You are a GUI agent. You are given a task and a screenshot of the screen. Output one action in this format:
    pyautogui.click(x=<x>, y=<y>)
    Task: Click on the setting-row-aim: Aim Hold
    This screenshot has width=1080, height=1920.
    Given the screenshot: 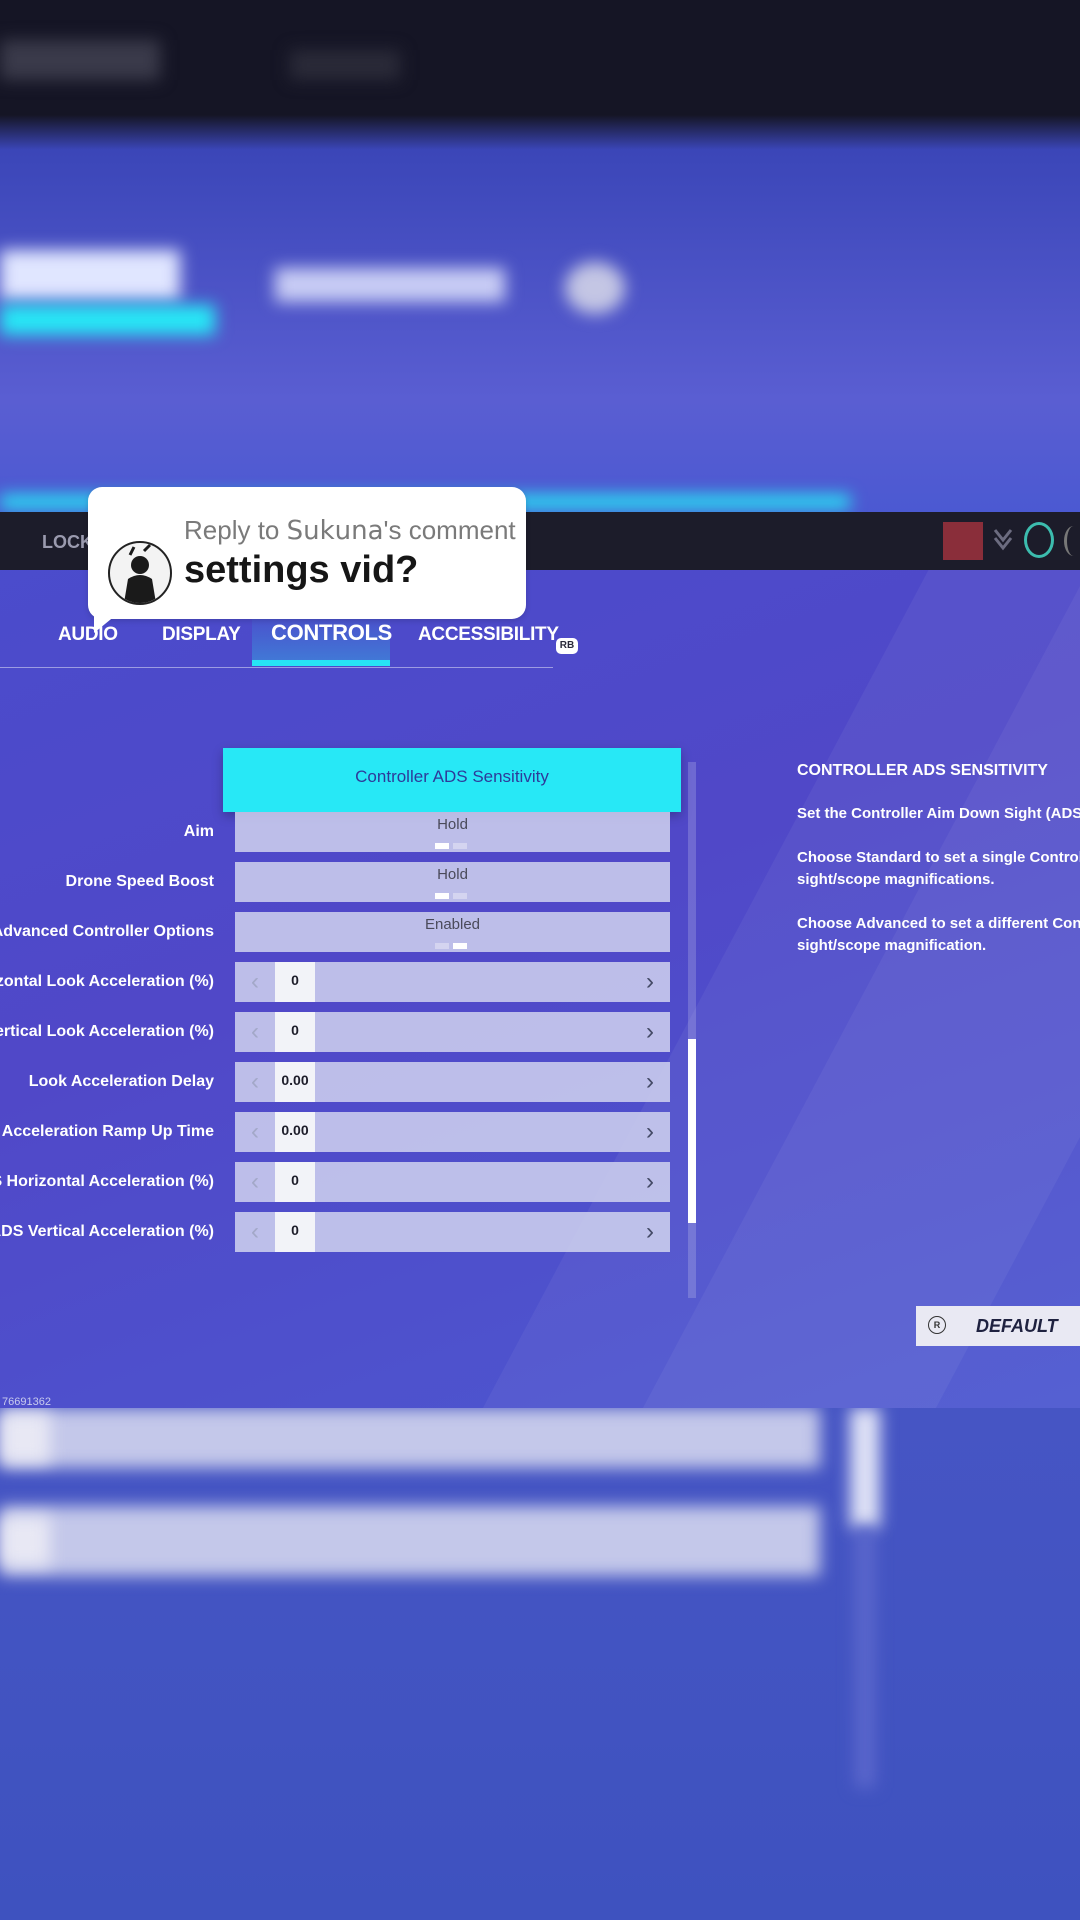 What is the action you would take?
    pyautogui.click(x=340, y=832)
    